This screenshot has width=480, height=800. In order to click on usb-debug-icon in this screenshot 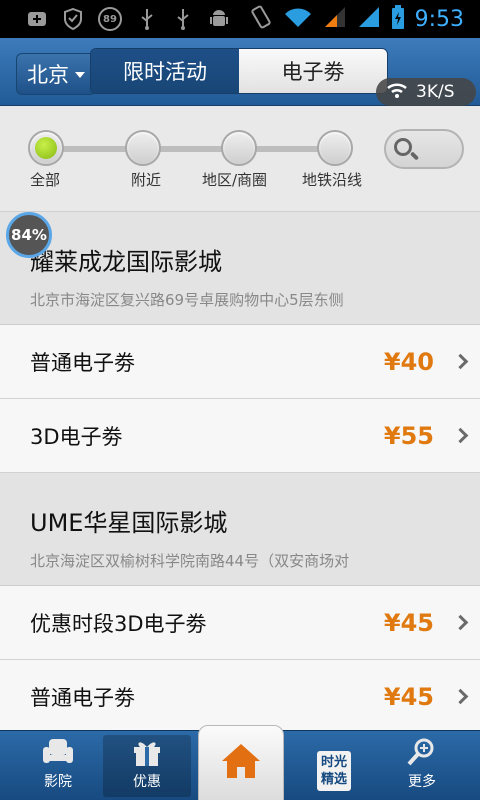, I will do `click(183, 19)`.